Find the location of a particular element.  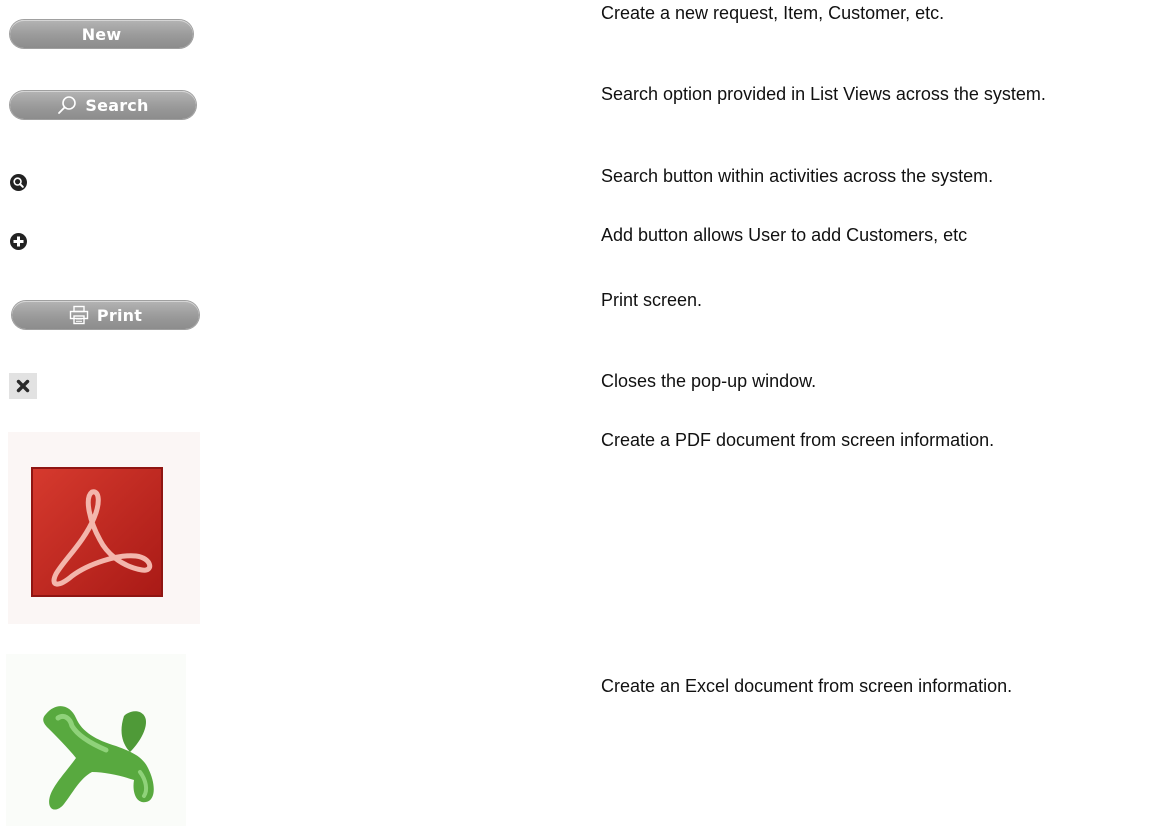

print-description: Print screen. is located at coordinates (652, 300).